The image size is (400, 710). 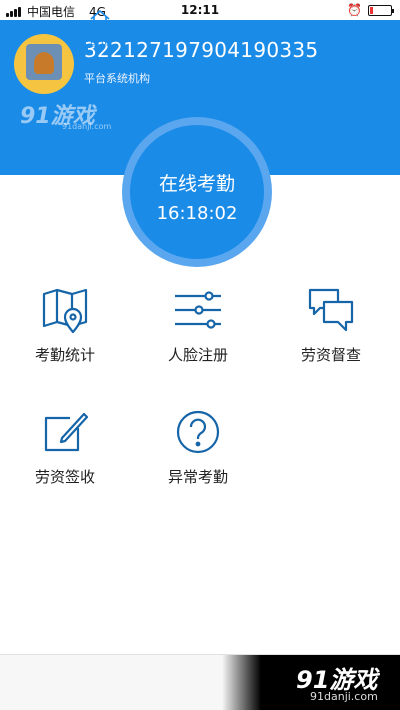 I want to click on status-right: ⏰, so click(x=370, y=10).